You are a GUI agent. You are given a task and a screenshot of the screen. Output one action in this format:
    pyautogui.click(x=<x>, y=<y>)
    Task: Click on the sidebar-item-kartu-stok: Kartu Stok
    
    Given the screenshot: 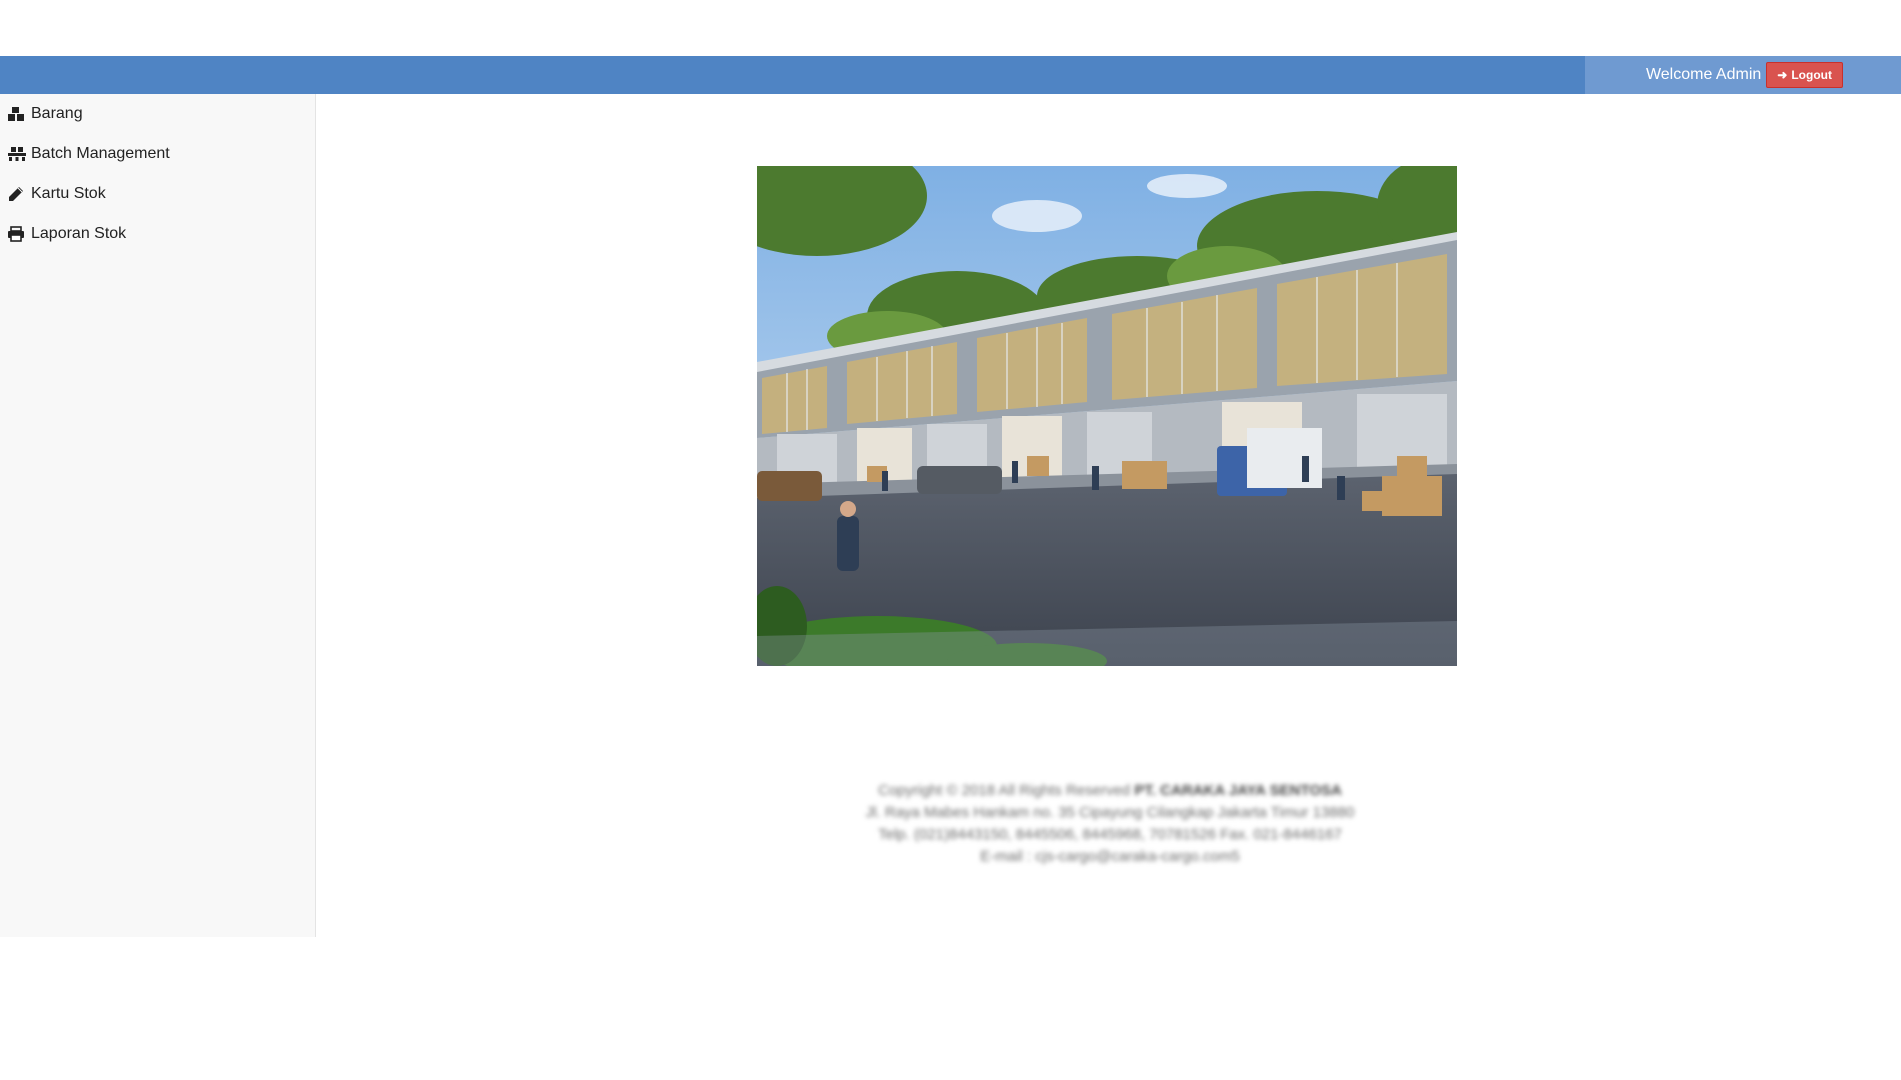 What is the action you would take?
    pyautogui.click(x=157, y=194)
    